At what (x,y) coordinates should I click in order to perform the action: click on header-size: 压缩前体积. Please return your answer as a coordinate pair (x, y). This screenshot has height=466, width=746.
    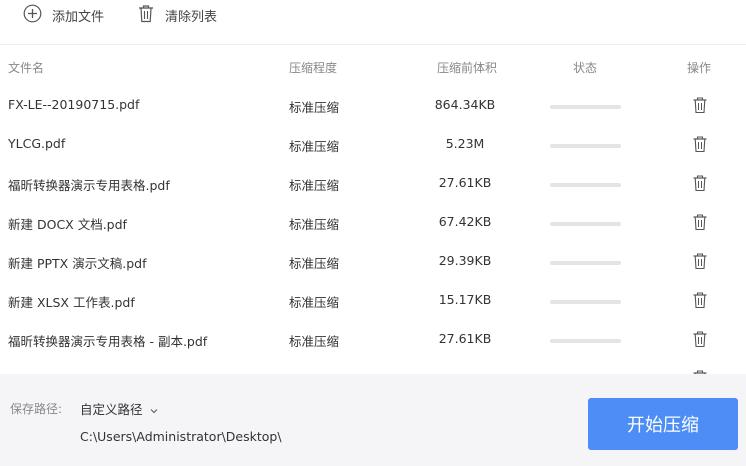
    Looking at the image, I should click on (467, 68).